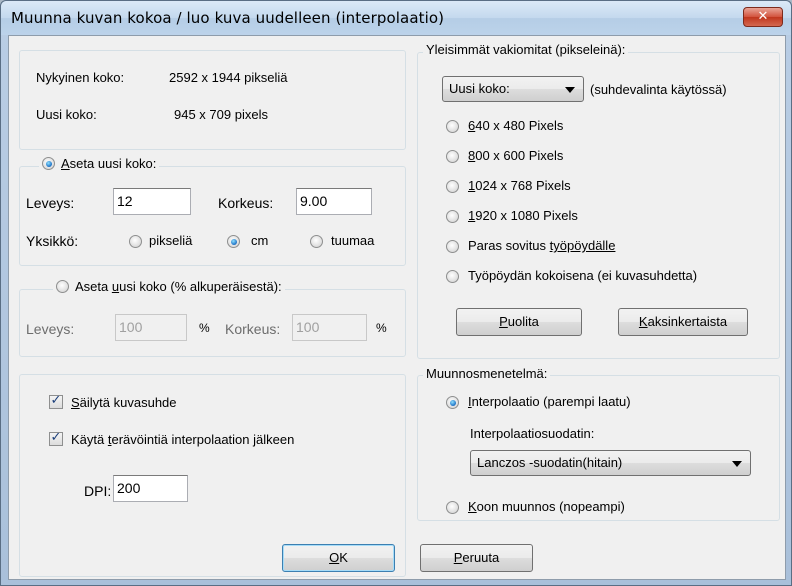 The height and width of the screenshot is (586, 792). I want to click on presets-dropdown-note: (suhdevalinta käytössä), so click(658, 89).